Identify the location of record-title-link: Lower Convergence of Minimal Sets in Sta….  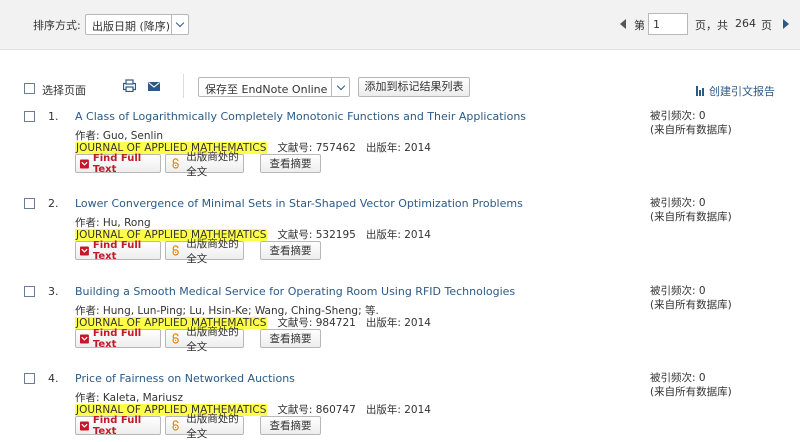
(299, 203).